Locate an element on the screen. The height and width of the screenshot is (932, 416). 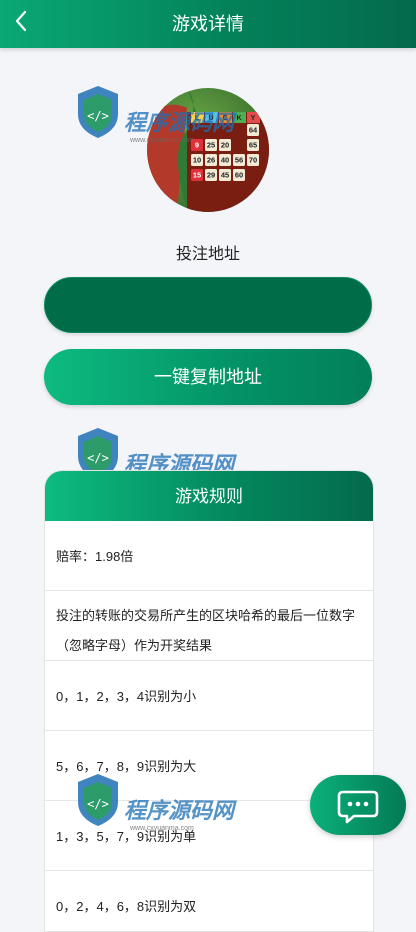
logo-letter: Y is located at coordinates (253, 118).